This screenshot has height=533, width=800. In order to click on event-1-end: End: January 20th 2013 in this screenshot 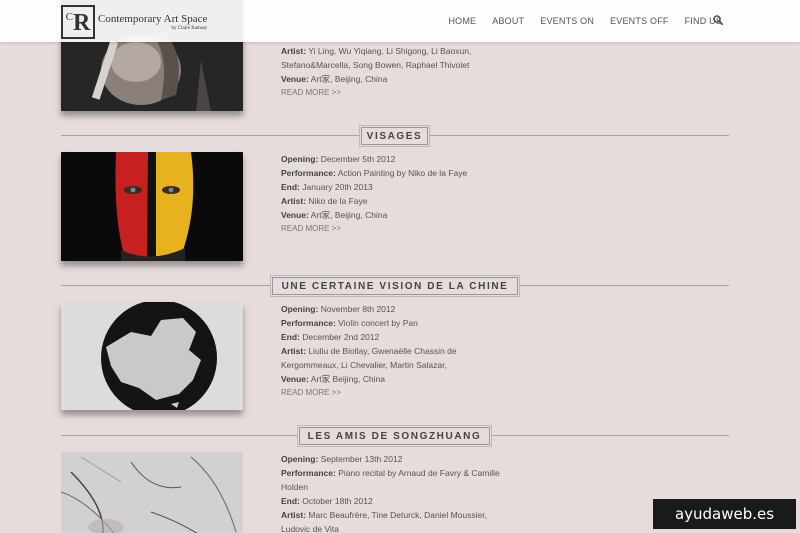, I will do `click(391, 187)`.